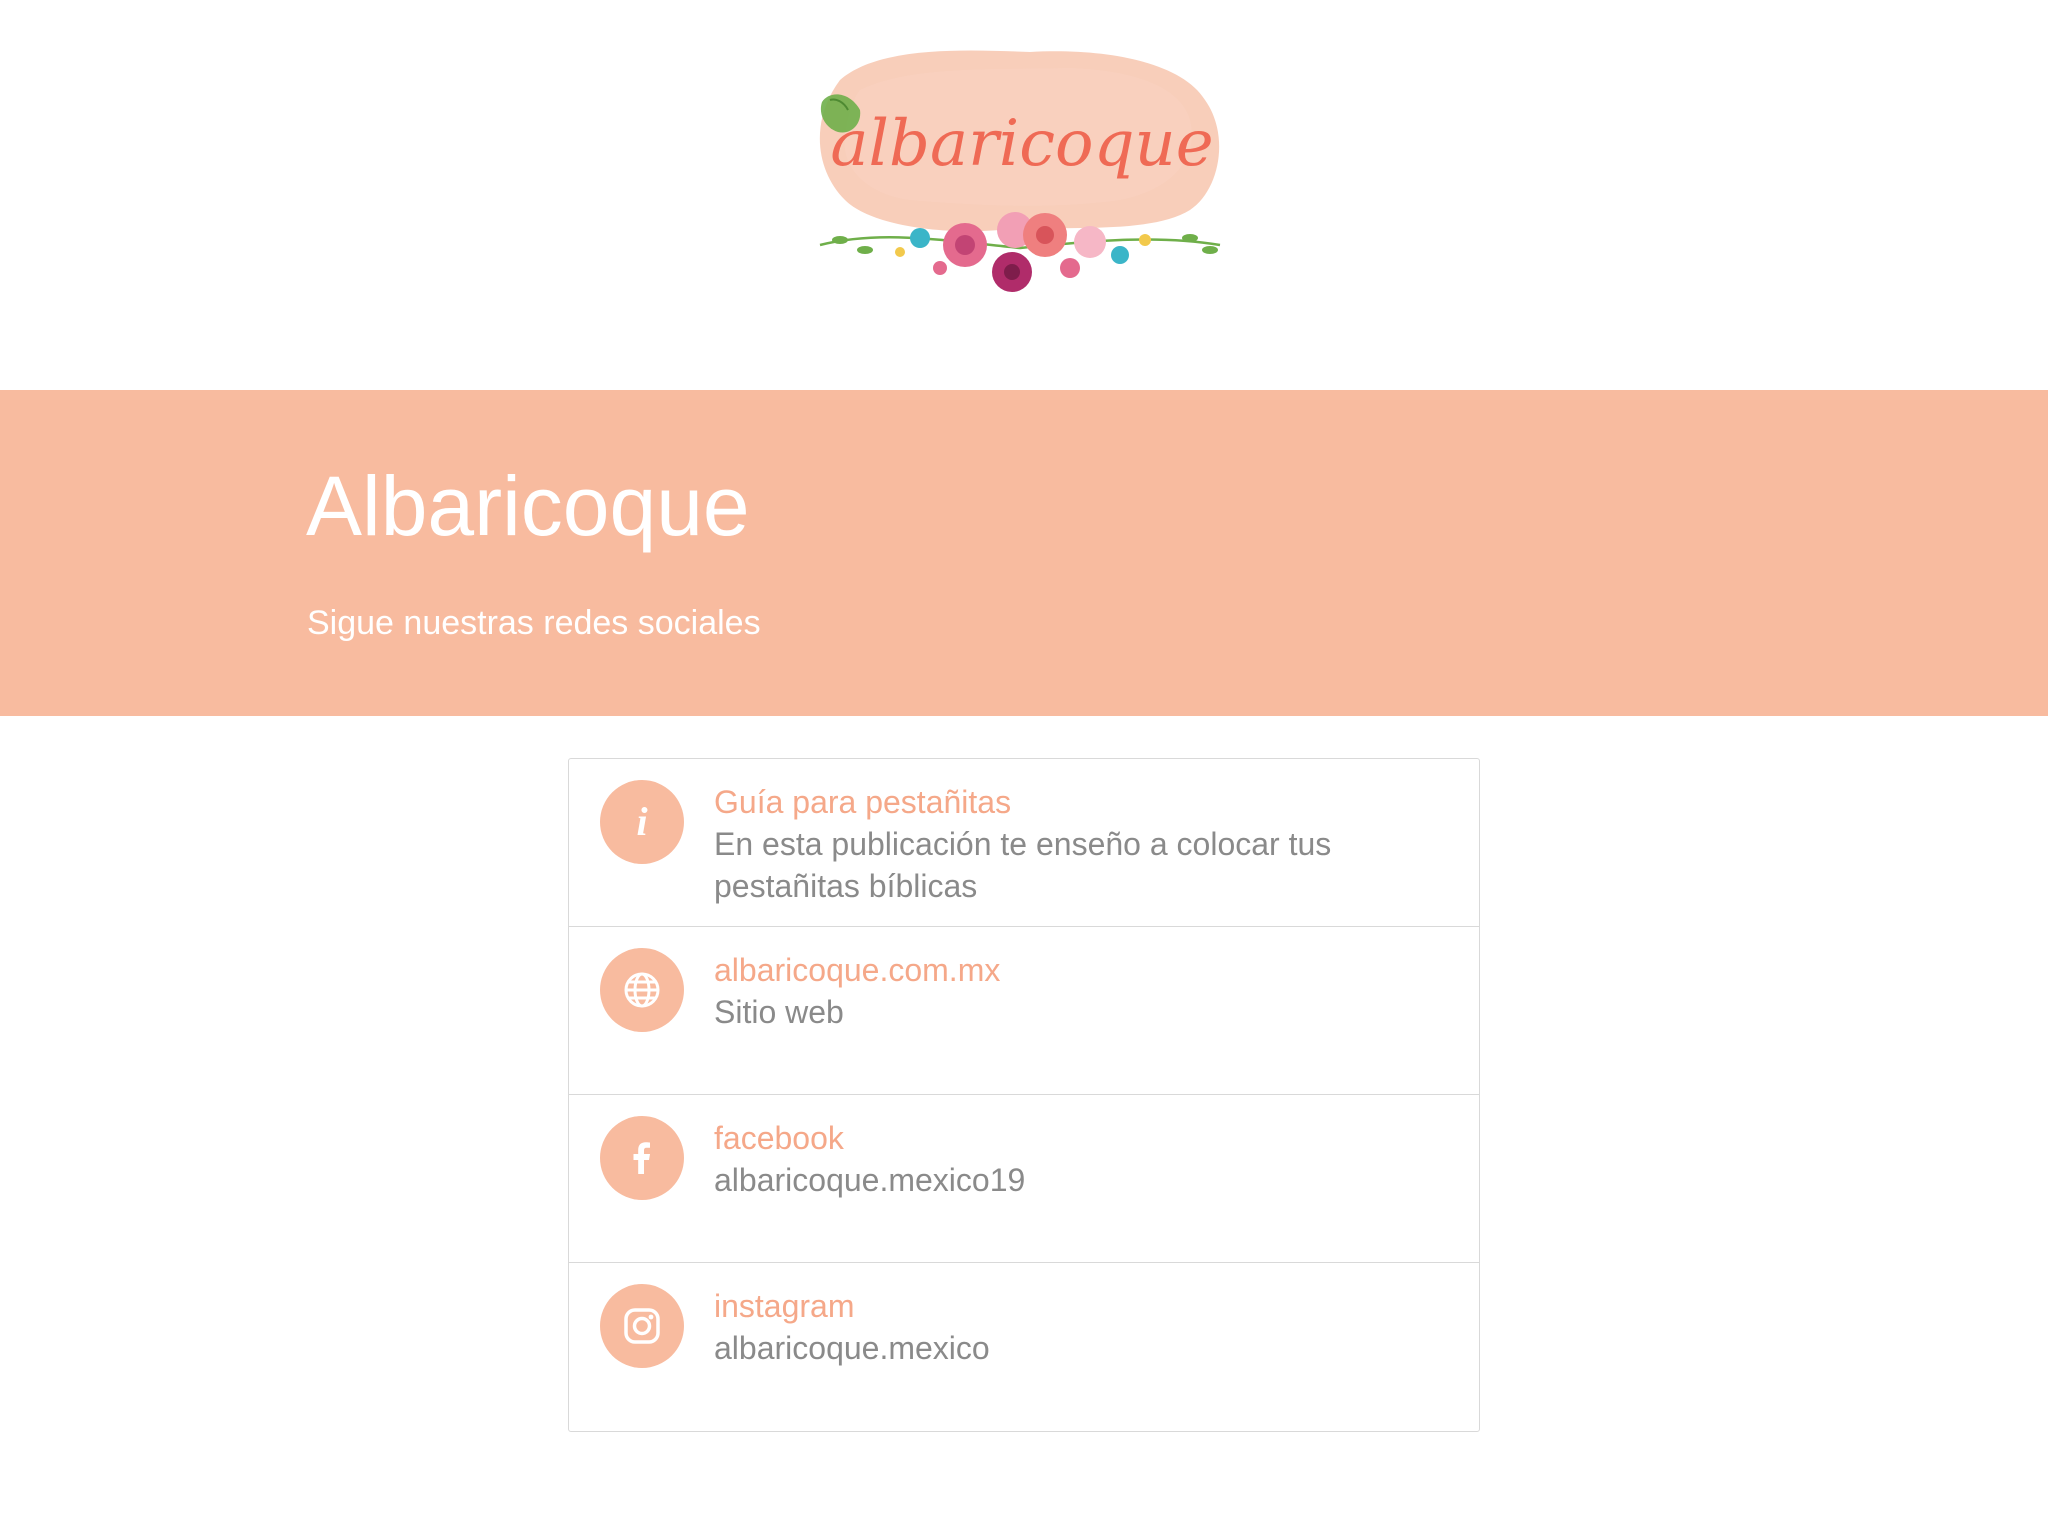 The image size is (2048, 1532). Describe the element at coordinates (852, 1348) in the screenshot. I see `link-description: albaricoque.mexico` at that location.